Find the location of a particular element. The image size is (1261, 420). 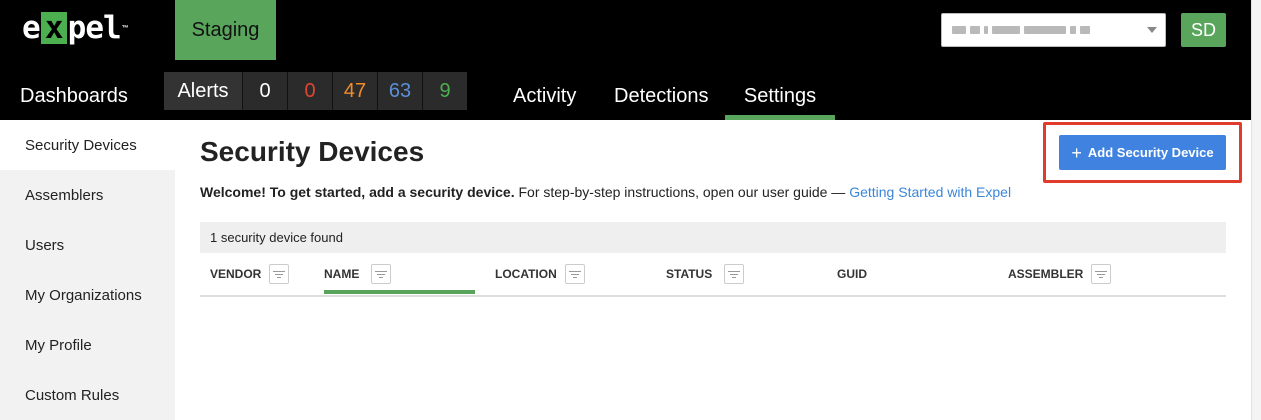

nav-settings: Settings is located at coordinates (780, 96).